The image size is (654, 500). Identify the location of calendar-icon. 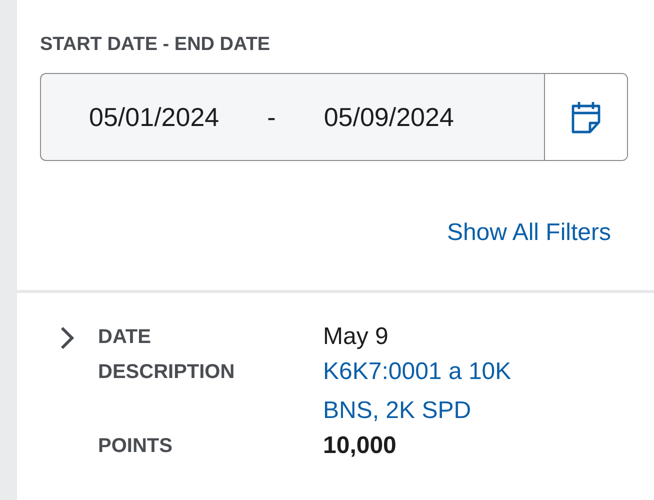
(586, 117).